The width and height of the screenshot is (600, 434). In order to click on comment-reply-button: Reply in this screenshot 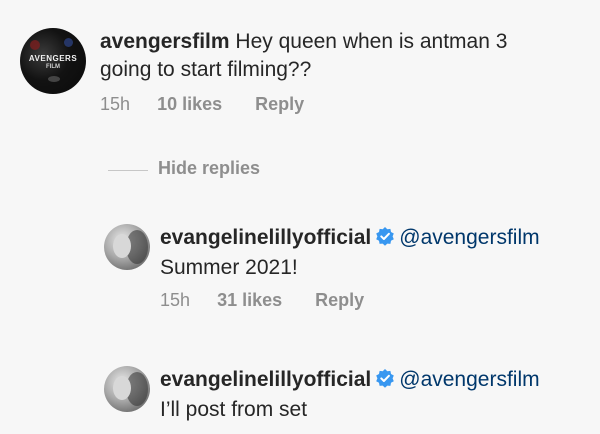, I will do `click(279, 104)`.